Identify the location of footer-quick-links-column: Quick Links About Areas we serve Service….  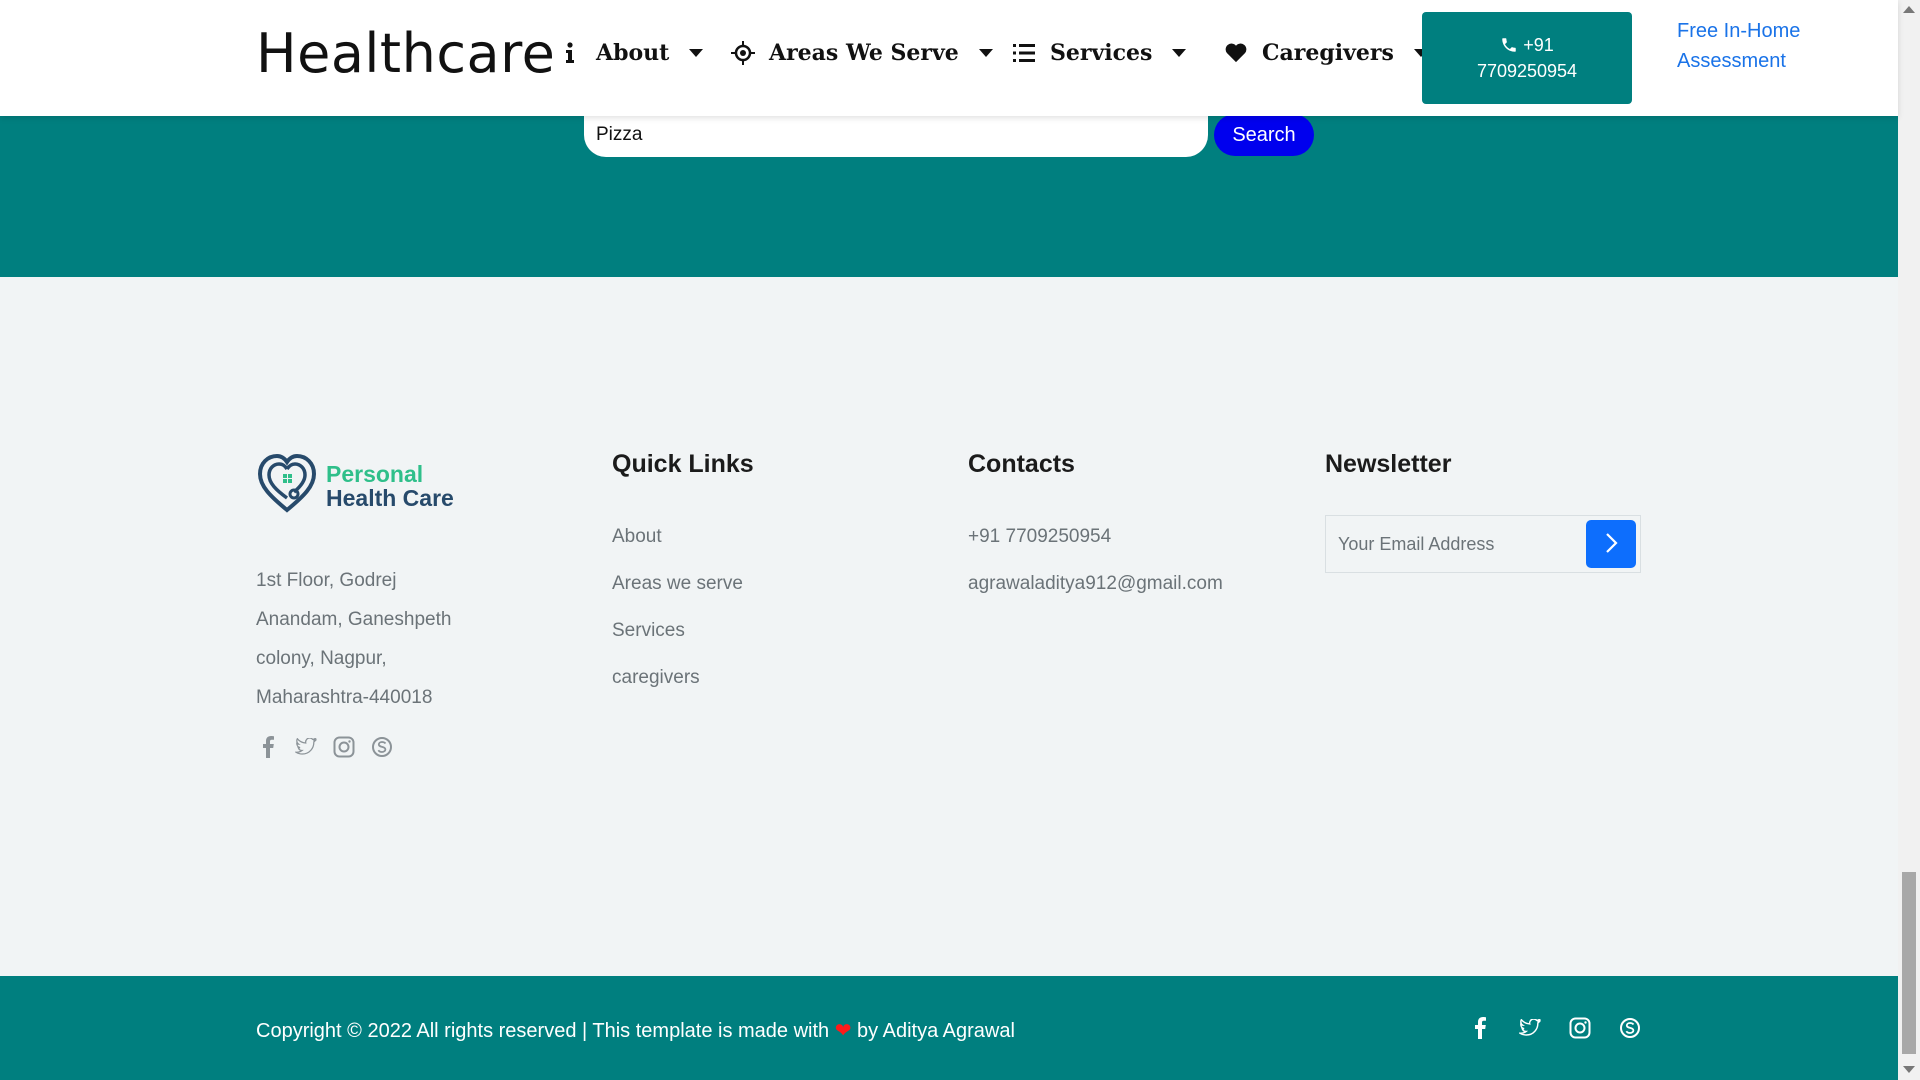
(683, 575).